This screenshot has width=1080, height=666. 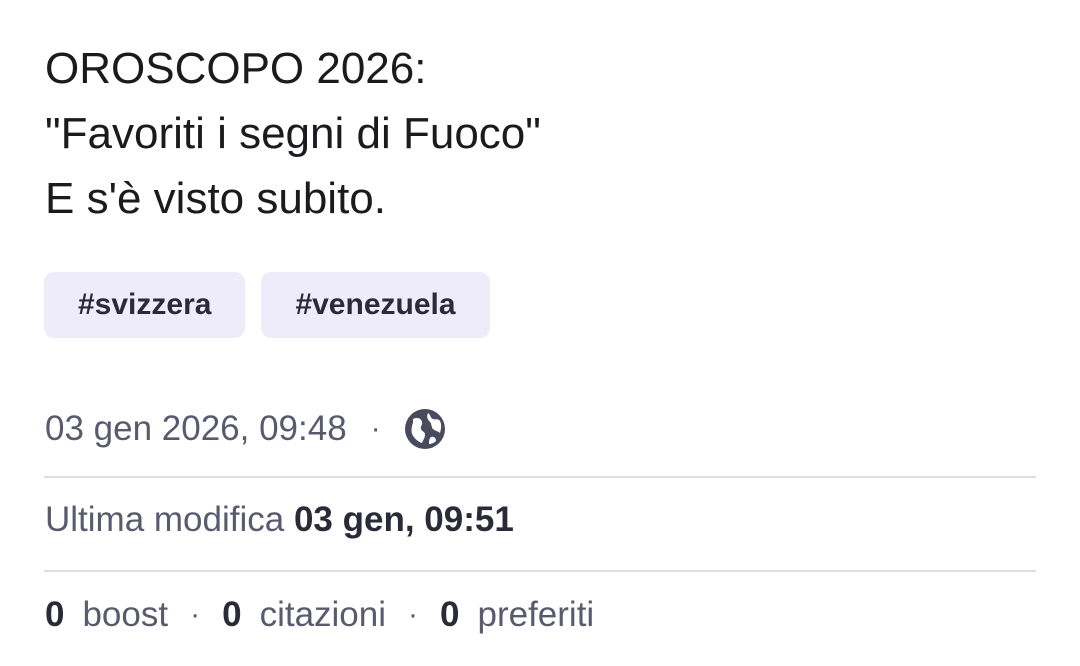 What do you see at coordinates (450, 614) in the screenshot?
I see `favourites-count: 0` at bounding box center [450, 614].